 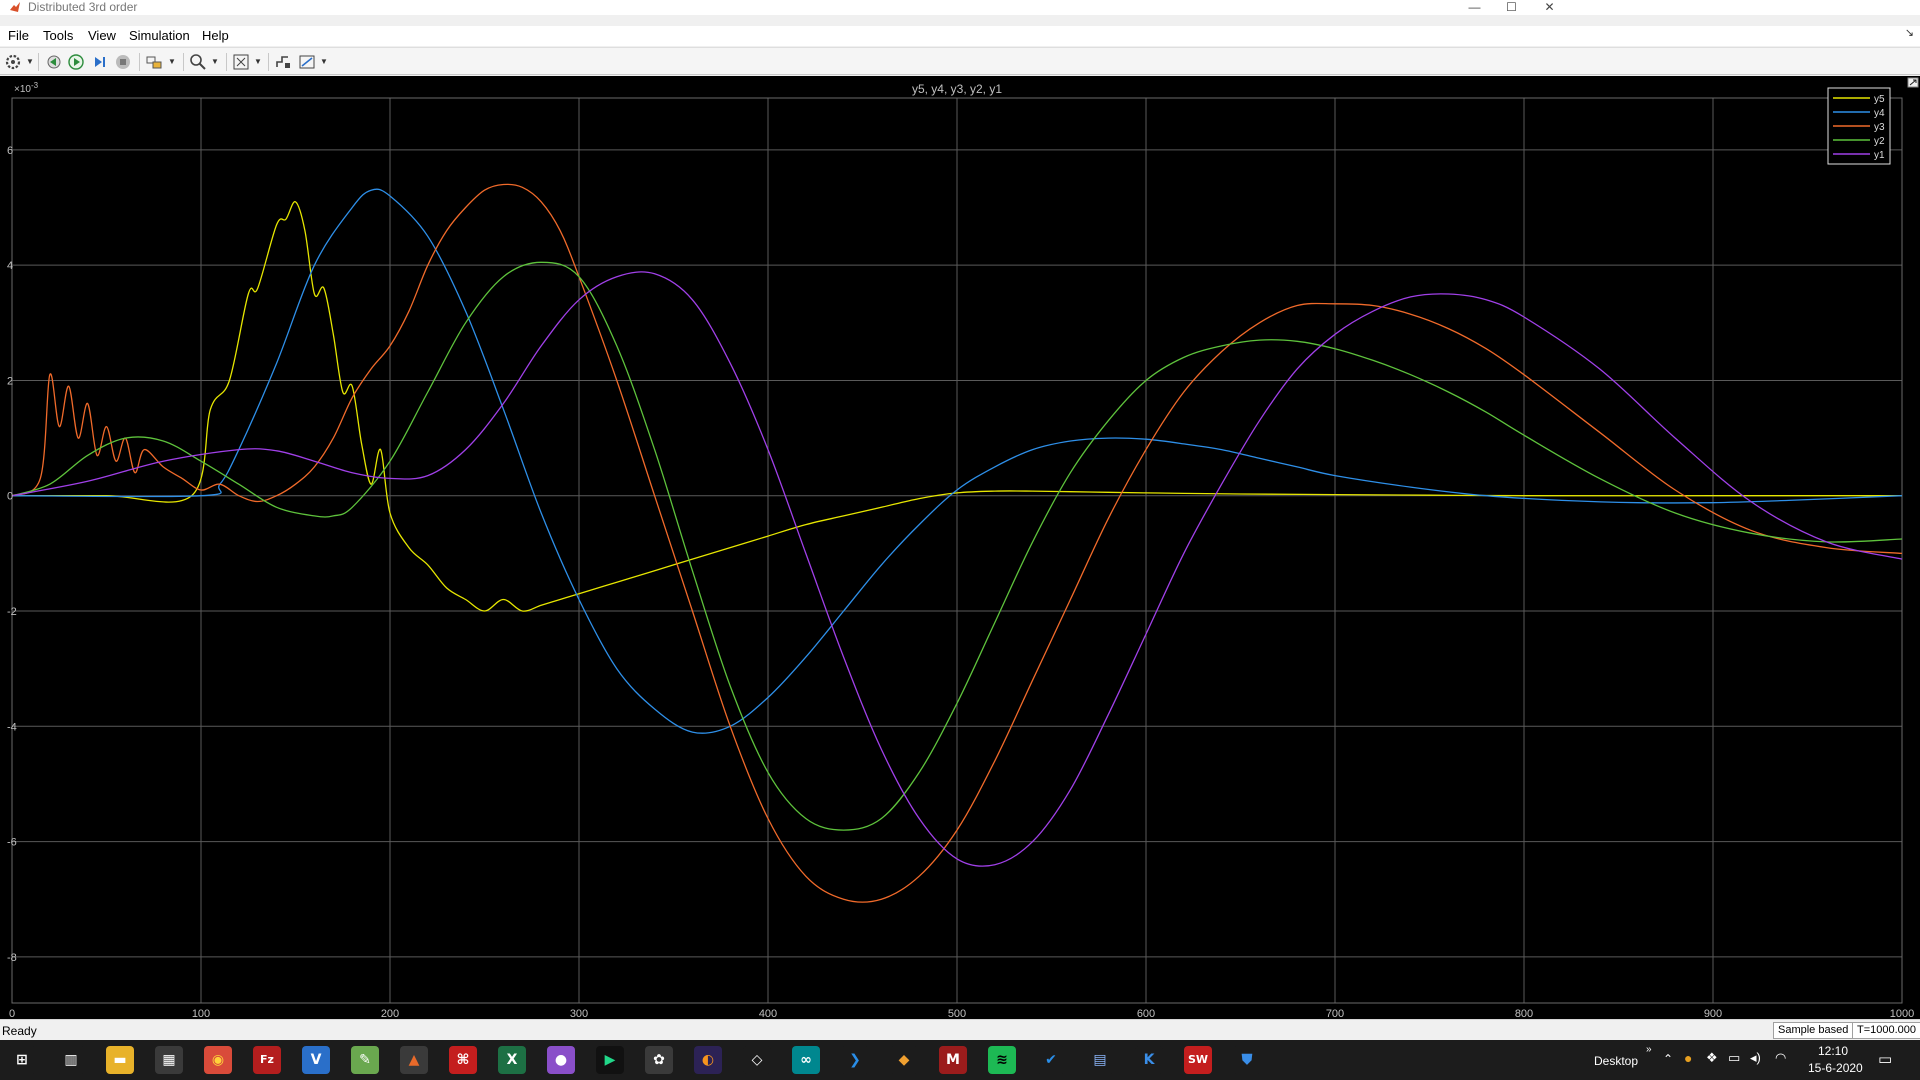 I want to click on settings-icon, so click(x=13, y=62).